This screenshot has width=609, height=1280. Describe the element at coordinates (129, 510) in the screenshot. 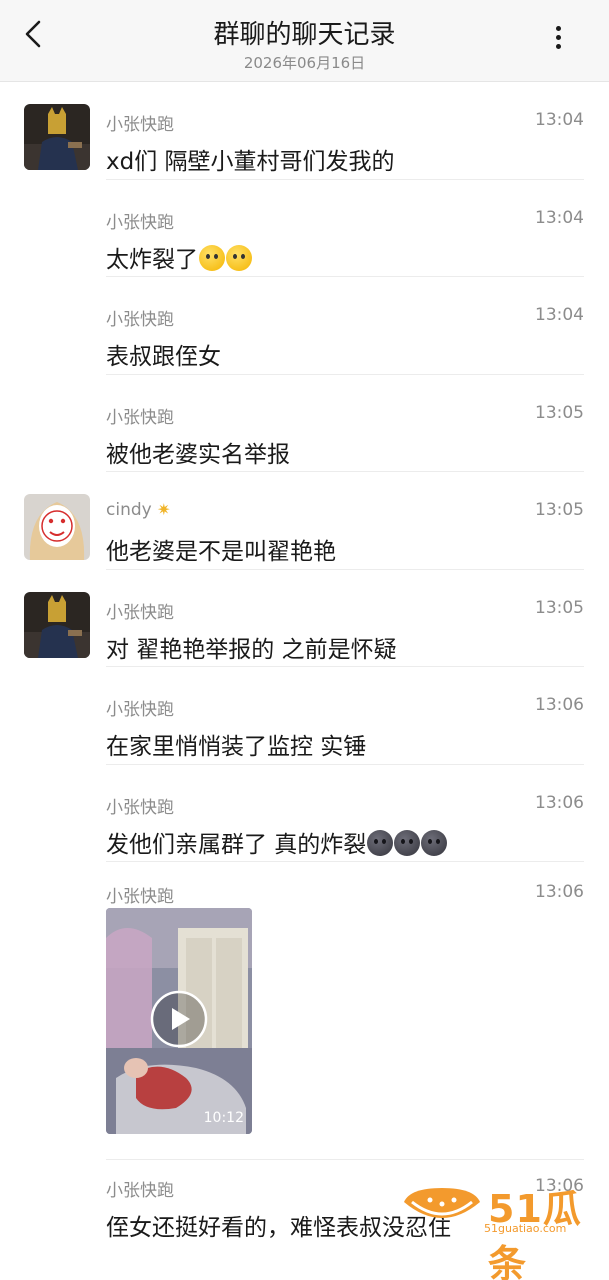

I see `sender-name: cindy` at that location.